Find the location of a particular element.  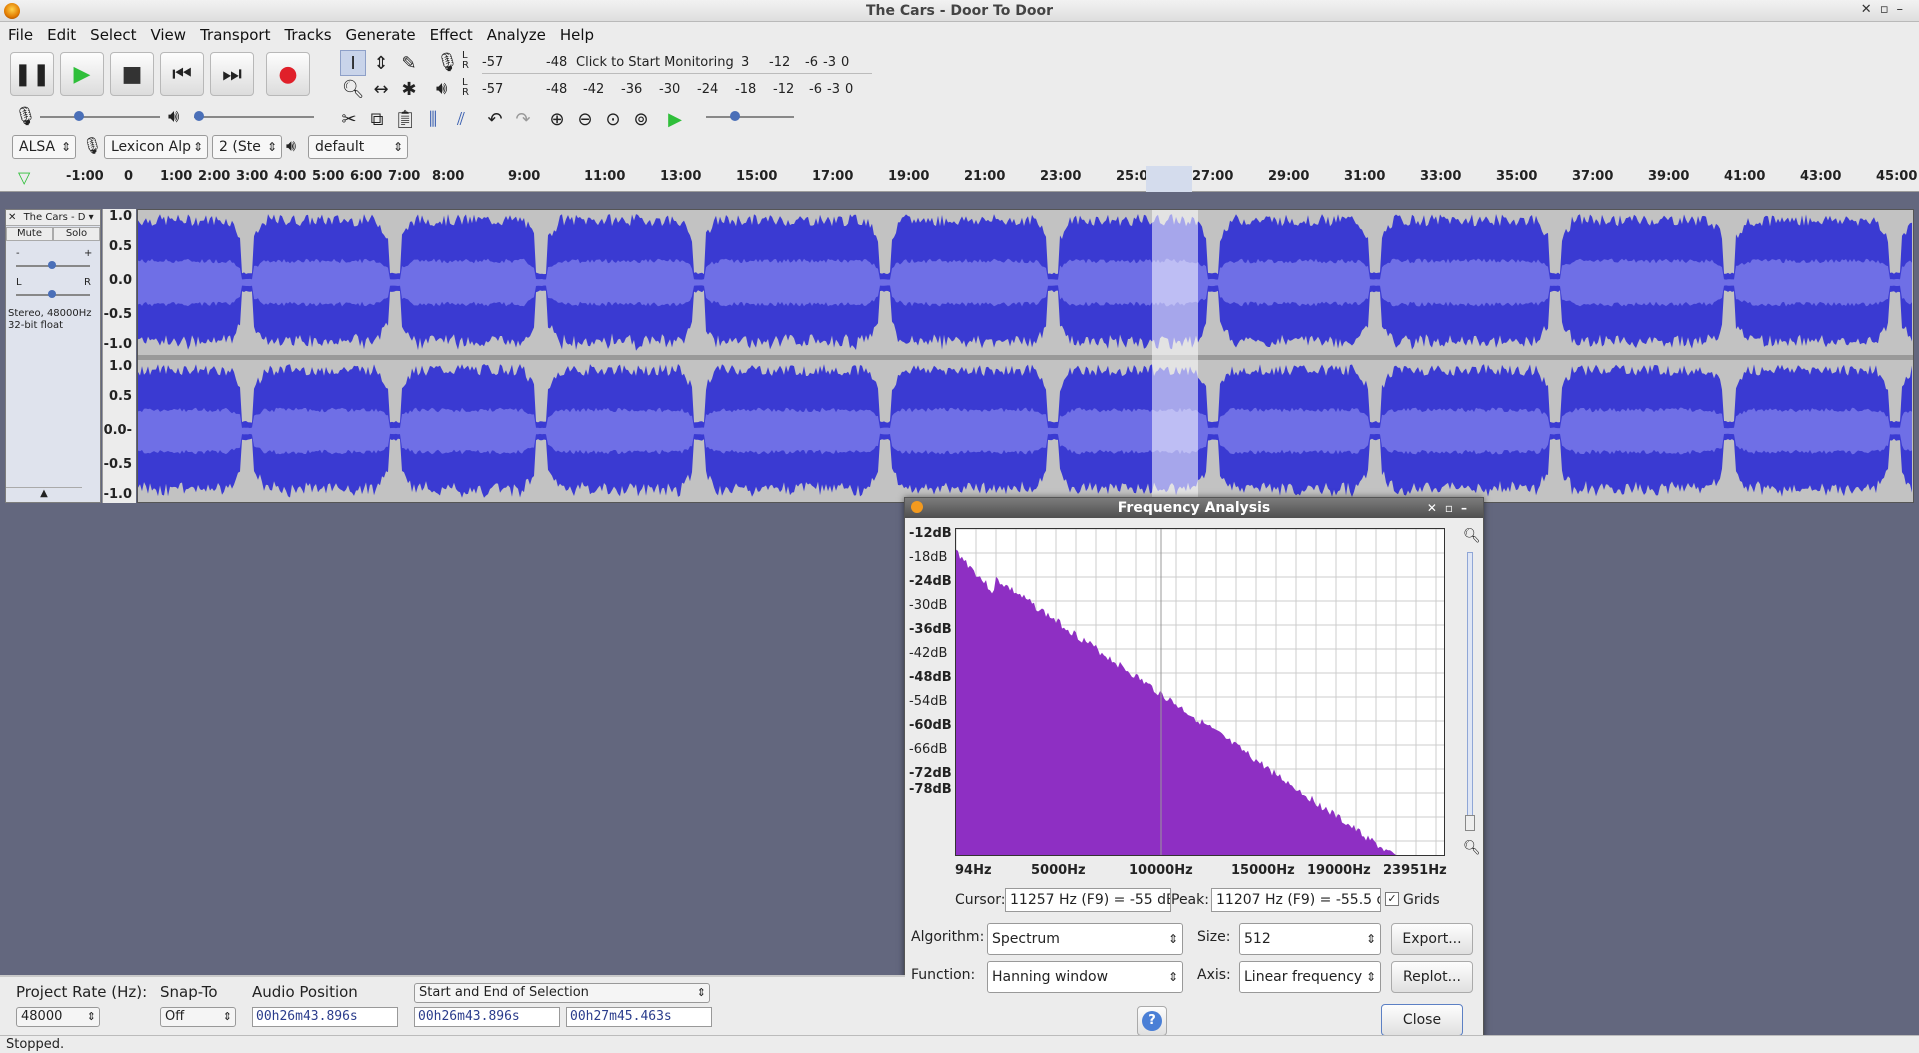

menu-view: View is located at coordinates (168, 35).